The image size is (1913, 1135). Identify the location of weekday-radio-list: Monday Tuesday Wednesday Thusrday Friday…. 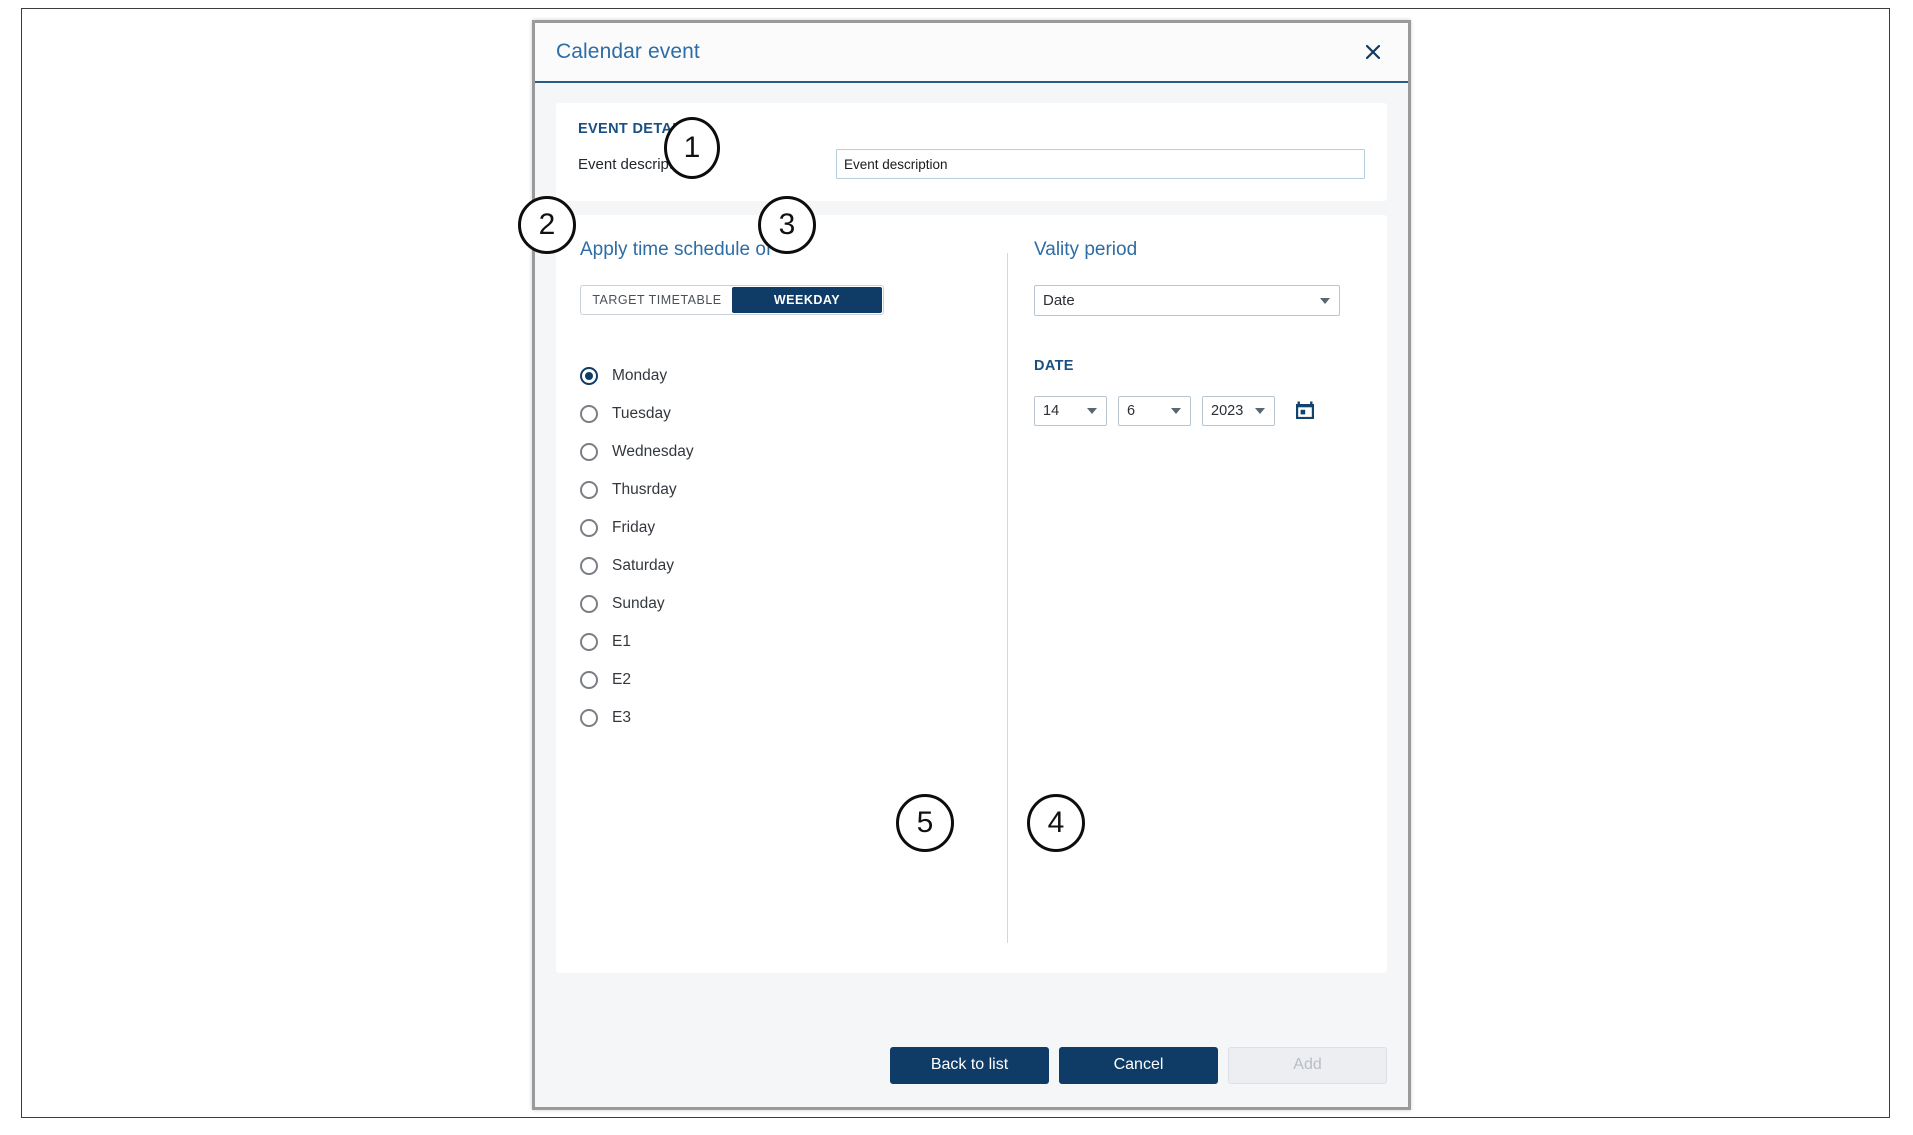
(781, 547).